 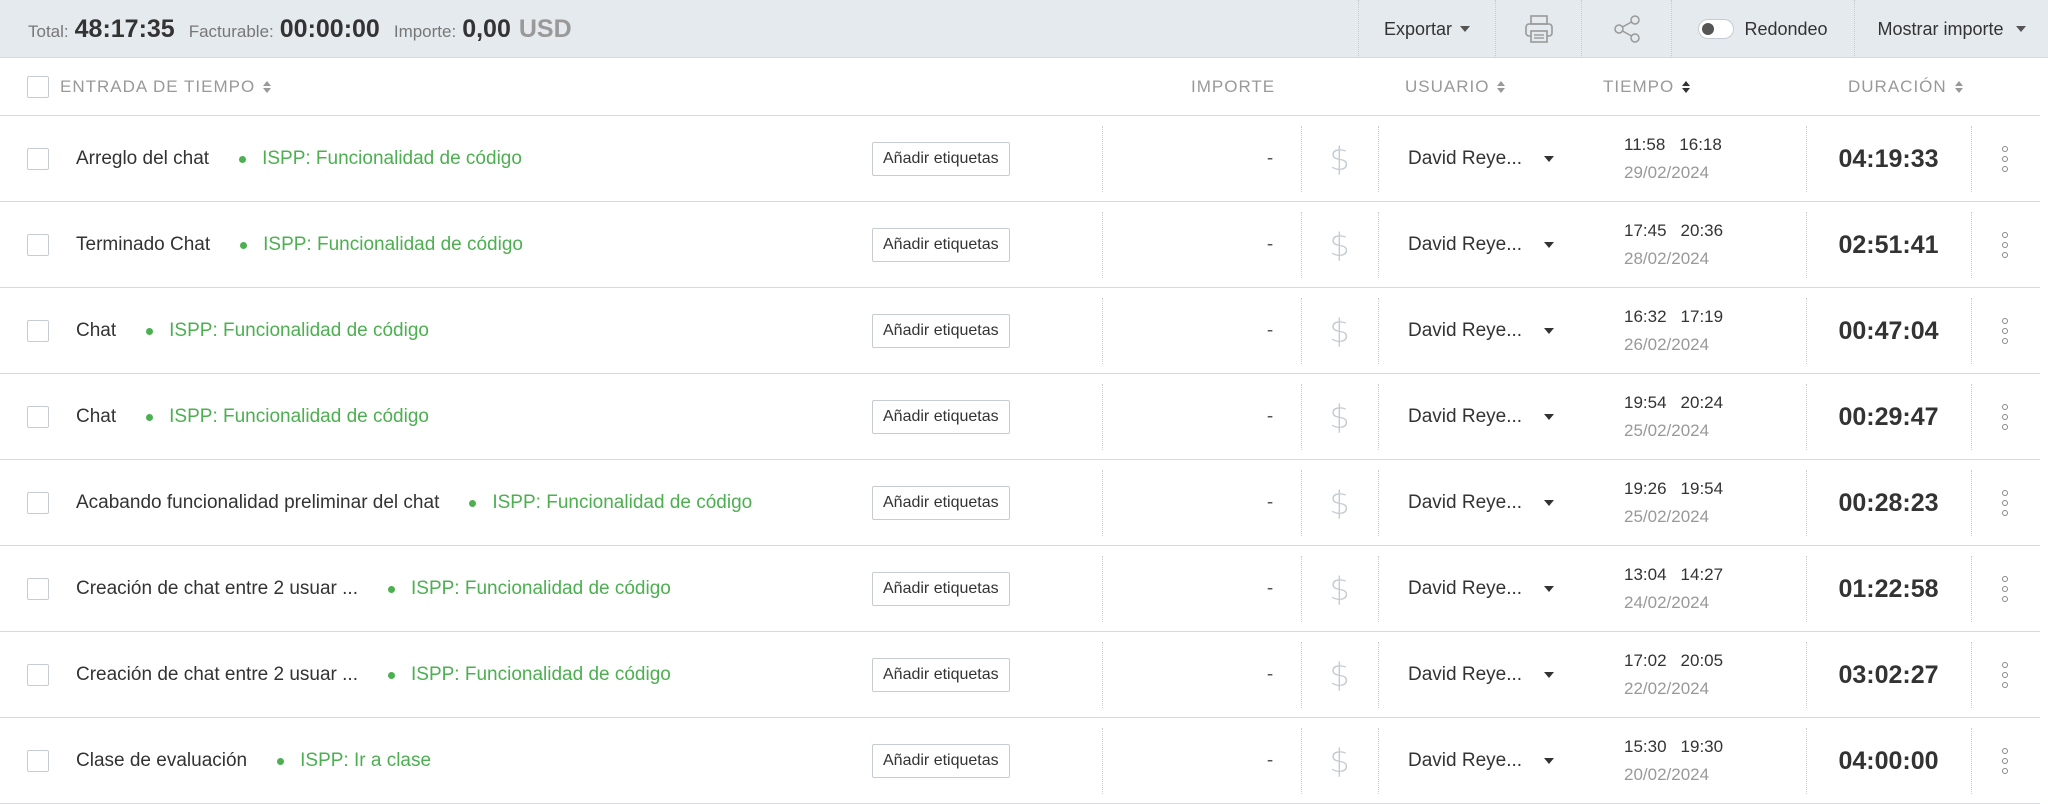 I want to click on entry-date: 25/02/2024, so click(x=1666, y=517).